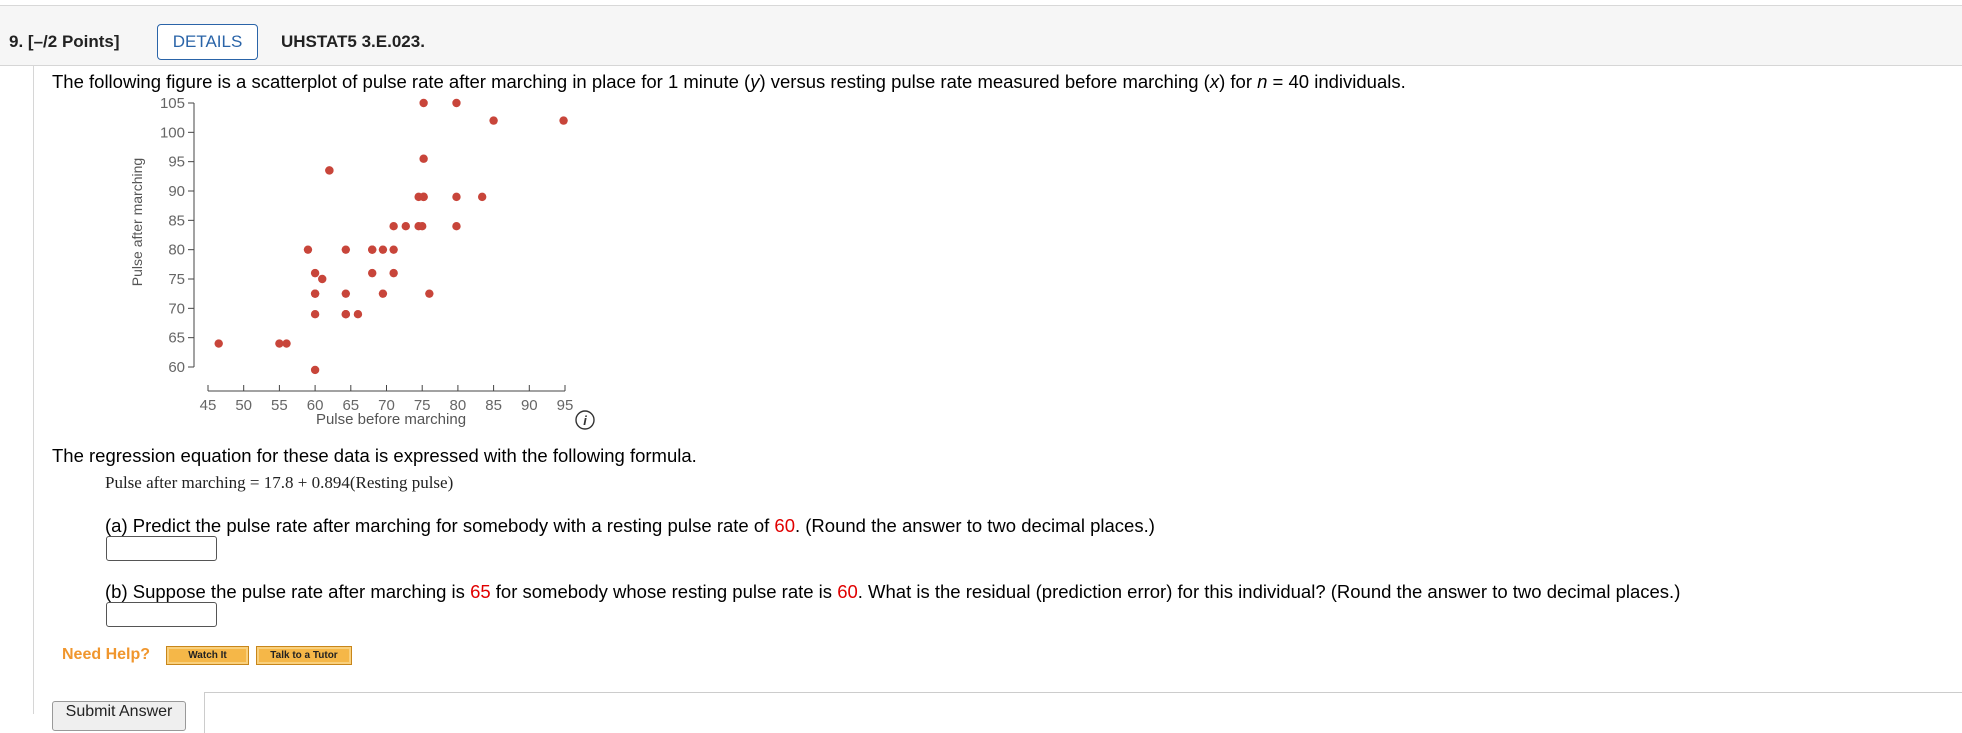  I want to click on y-tick-label: 90, so click(176, 191).